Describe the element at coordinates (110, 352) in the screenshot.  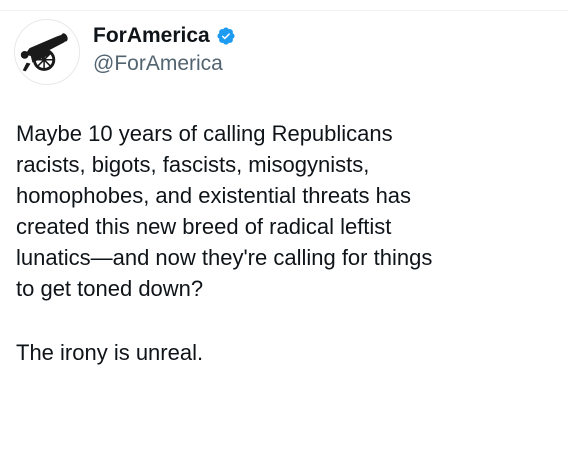
I see `tweet-paragraph: The irony is unreal.` at that location.